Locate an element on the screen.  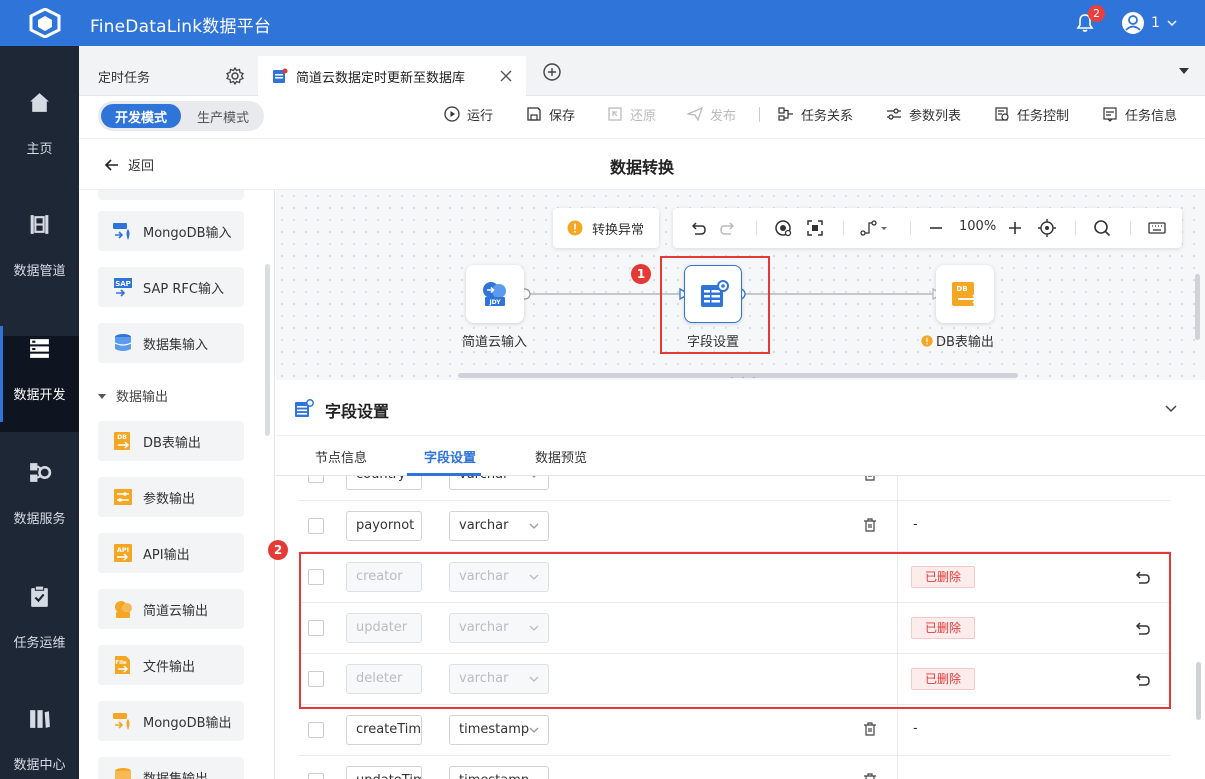
task-control-button: 任务控制 is located at coordinates (1031, 114).